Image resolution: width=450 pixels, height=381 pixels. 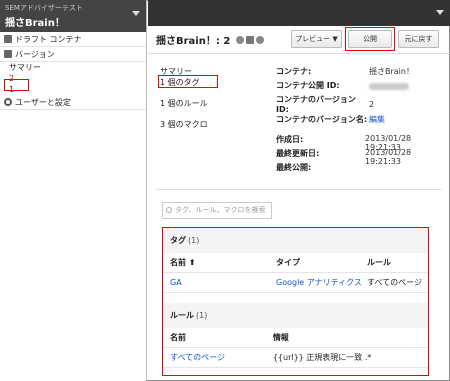 What do you see at coordinates (308, 85) in the screenshot?
I see `prop-label: コンテナ公開 ID:` at bounding box center [308, 85].